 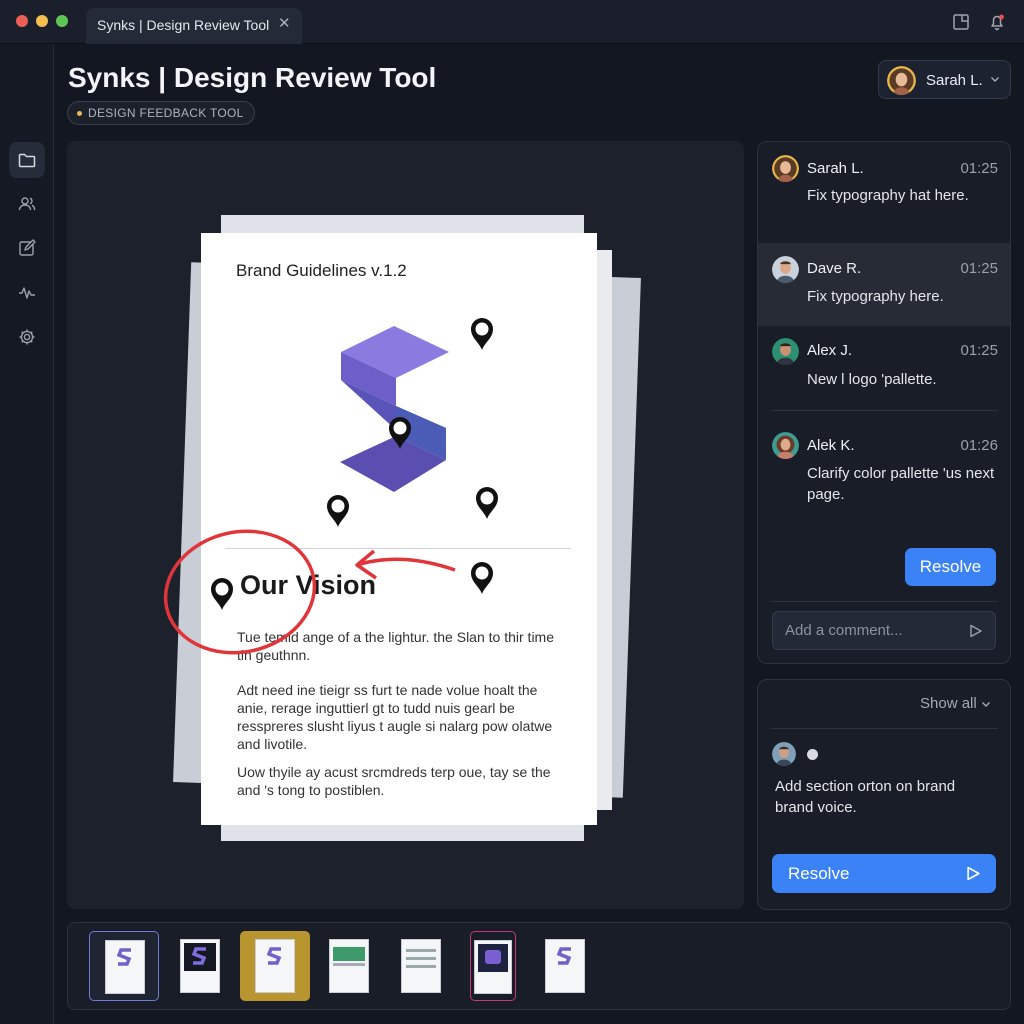 What do you see at coordinates (22, 21) in the screenshot?
I see `close-window-button` at bounding box center [22, 21].